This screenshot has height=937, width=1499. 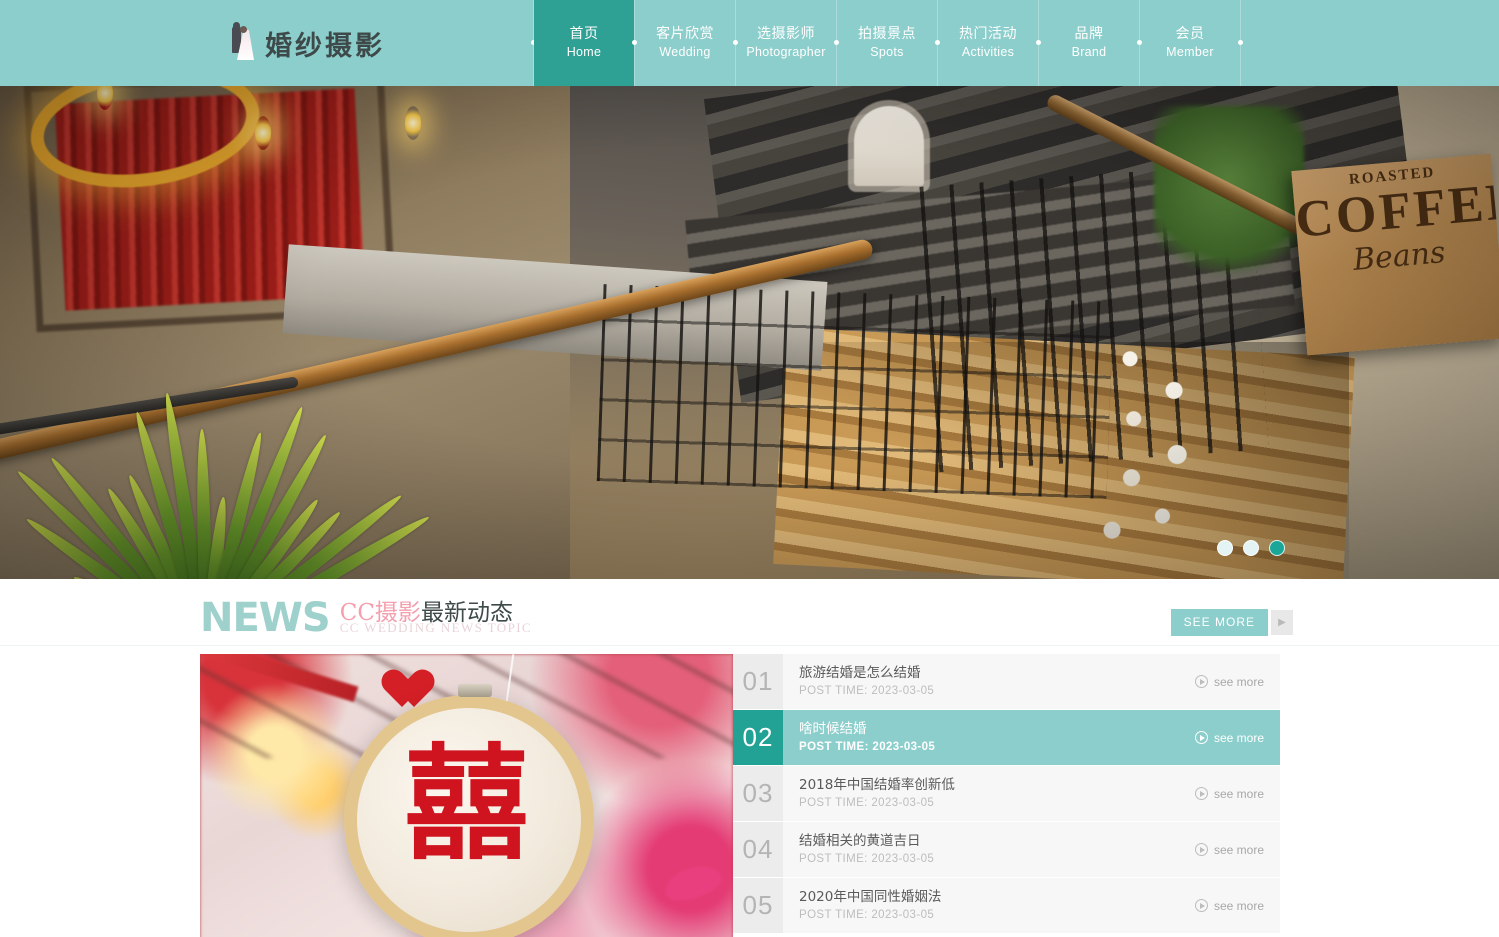 What do you see at coordinates (584, 52) in the screenshot?
I see `nav-item-label-en: Home` at bounding box center [584, 52].